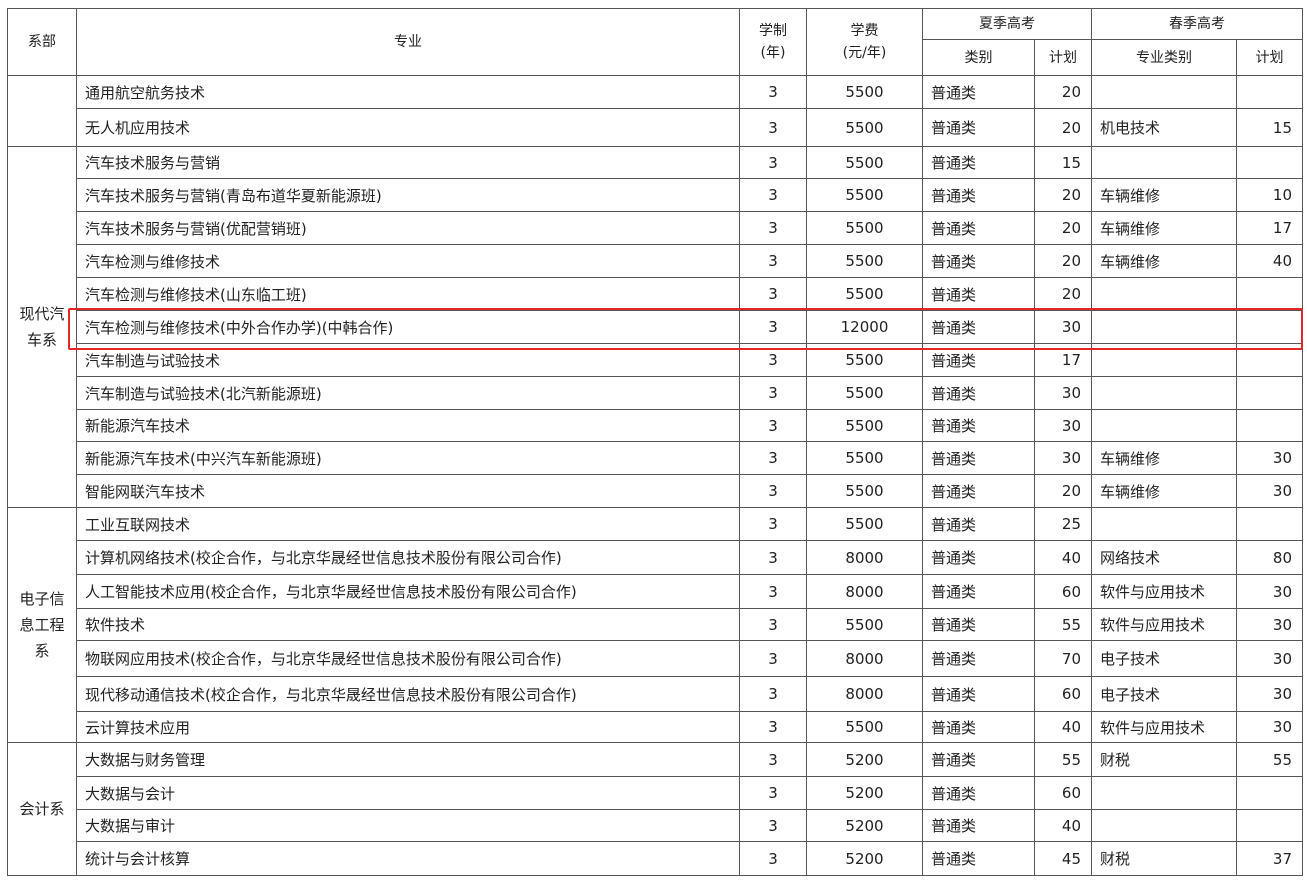 The image size is (1307, 882). Describe the element at coordinates (408, 694) in the screenshot. I see `major-cell: 现代移动通信技术(校企合作，与北京华晟经世信息技术股份有限公司合作)` at that location.